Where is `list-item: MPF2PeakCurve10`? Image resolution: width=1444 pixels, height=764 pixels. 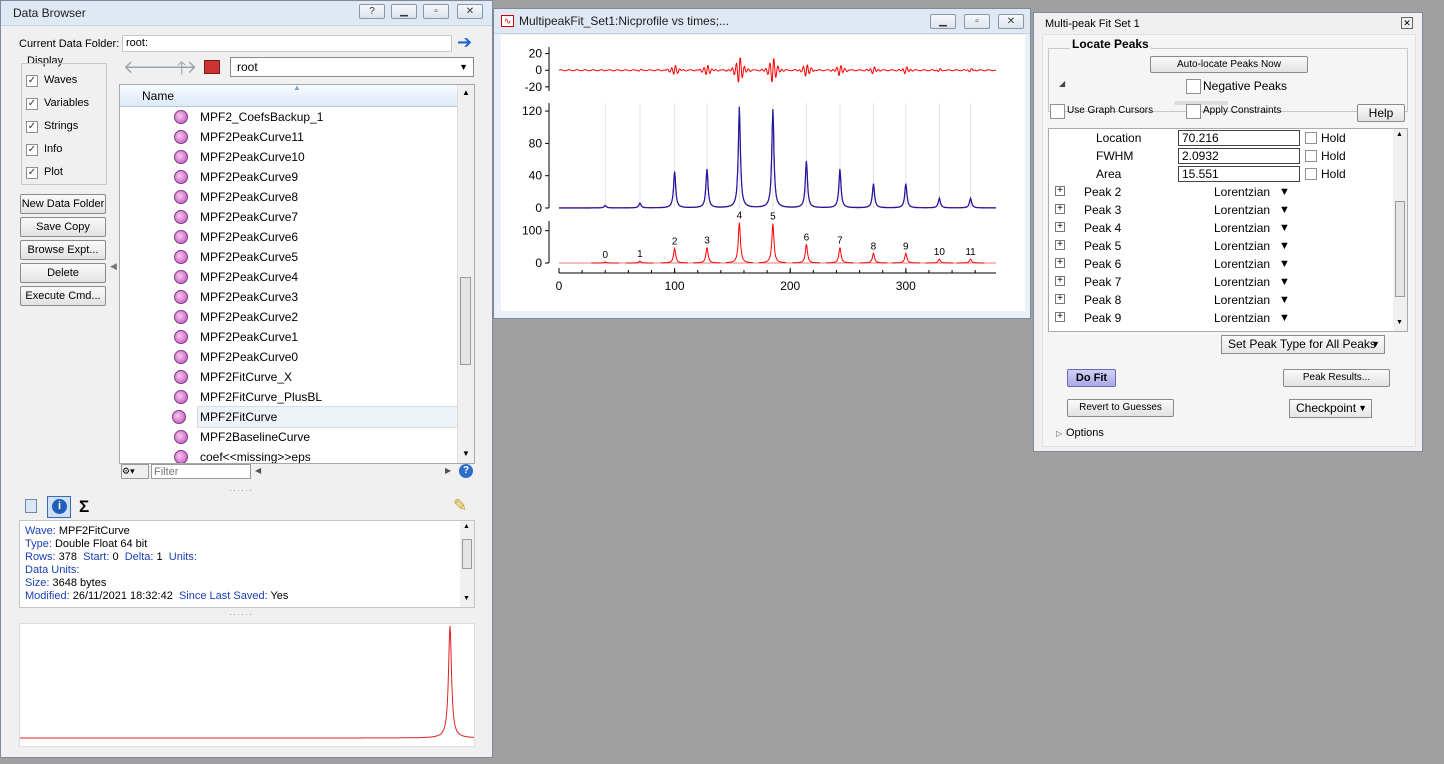
list-item: MPF2PeakCurve10 is located at coordinates (239, 157).